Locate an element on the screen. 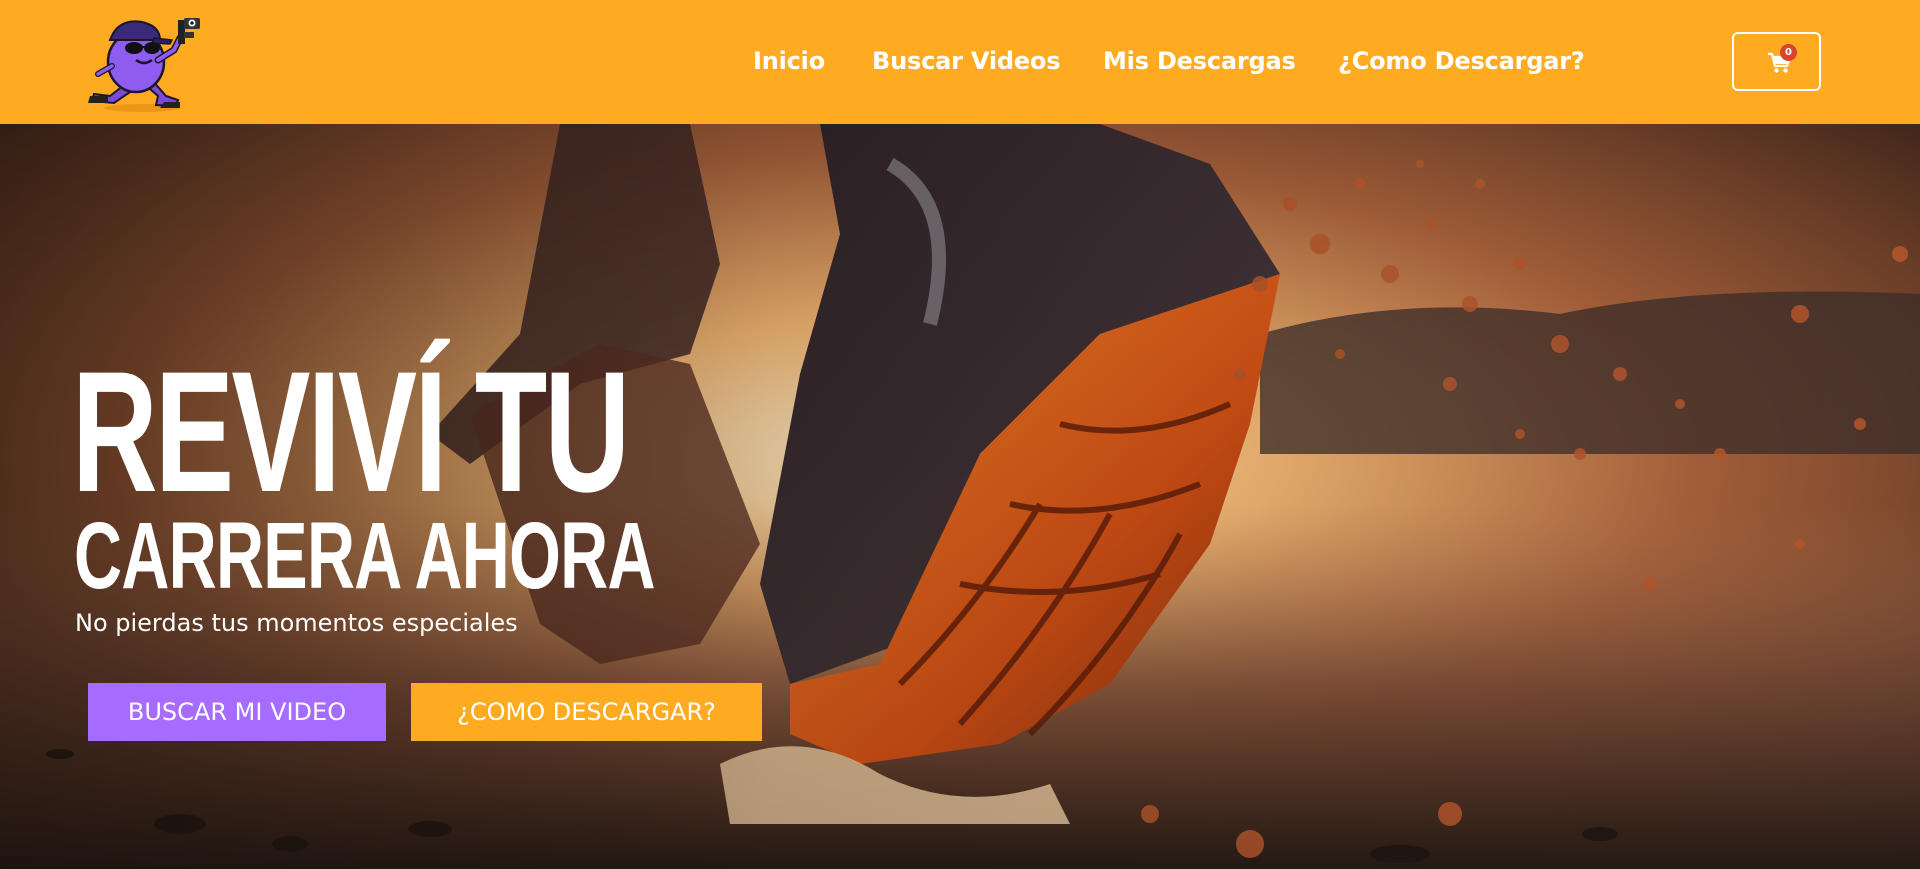 The image size is (1920, 869). nav-link-buscar-videos: Buscar Videos is located at coordinates (966, 61).